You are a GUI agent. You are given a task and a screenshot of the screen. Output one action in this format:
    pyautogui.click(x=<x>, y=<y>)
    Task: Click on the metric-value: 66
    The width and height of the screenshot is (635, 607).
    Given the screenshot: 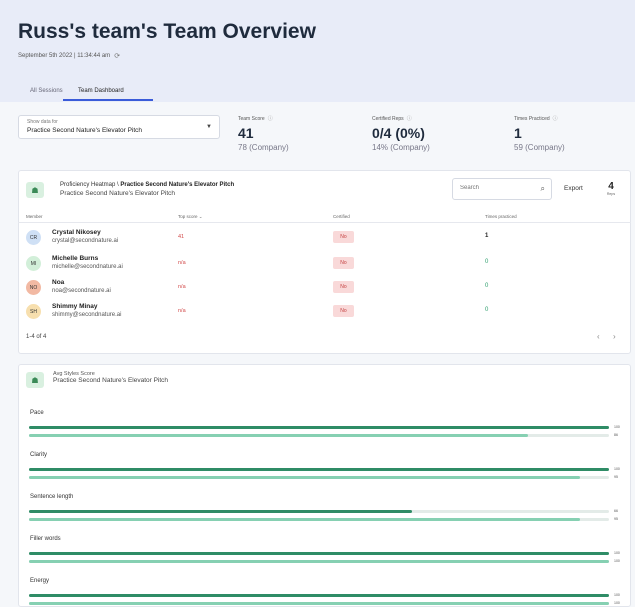 What is the action you would take?
    pyautogui.click(x=616, y=511)
    